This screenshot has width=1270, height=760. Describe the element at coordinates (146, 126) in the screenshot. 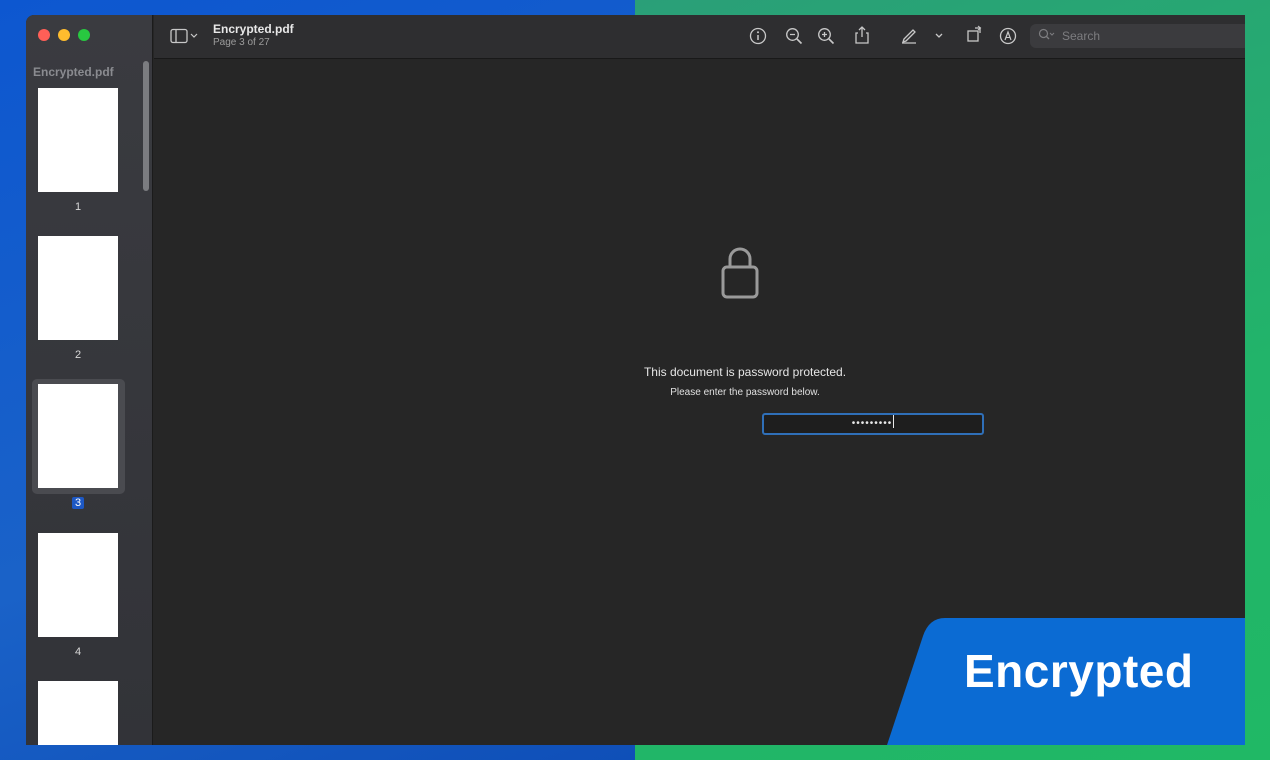

I see `sidebar-scrollbar` at that location.